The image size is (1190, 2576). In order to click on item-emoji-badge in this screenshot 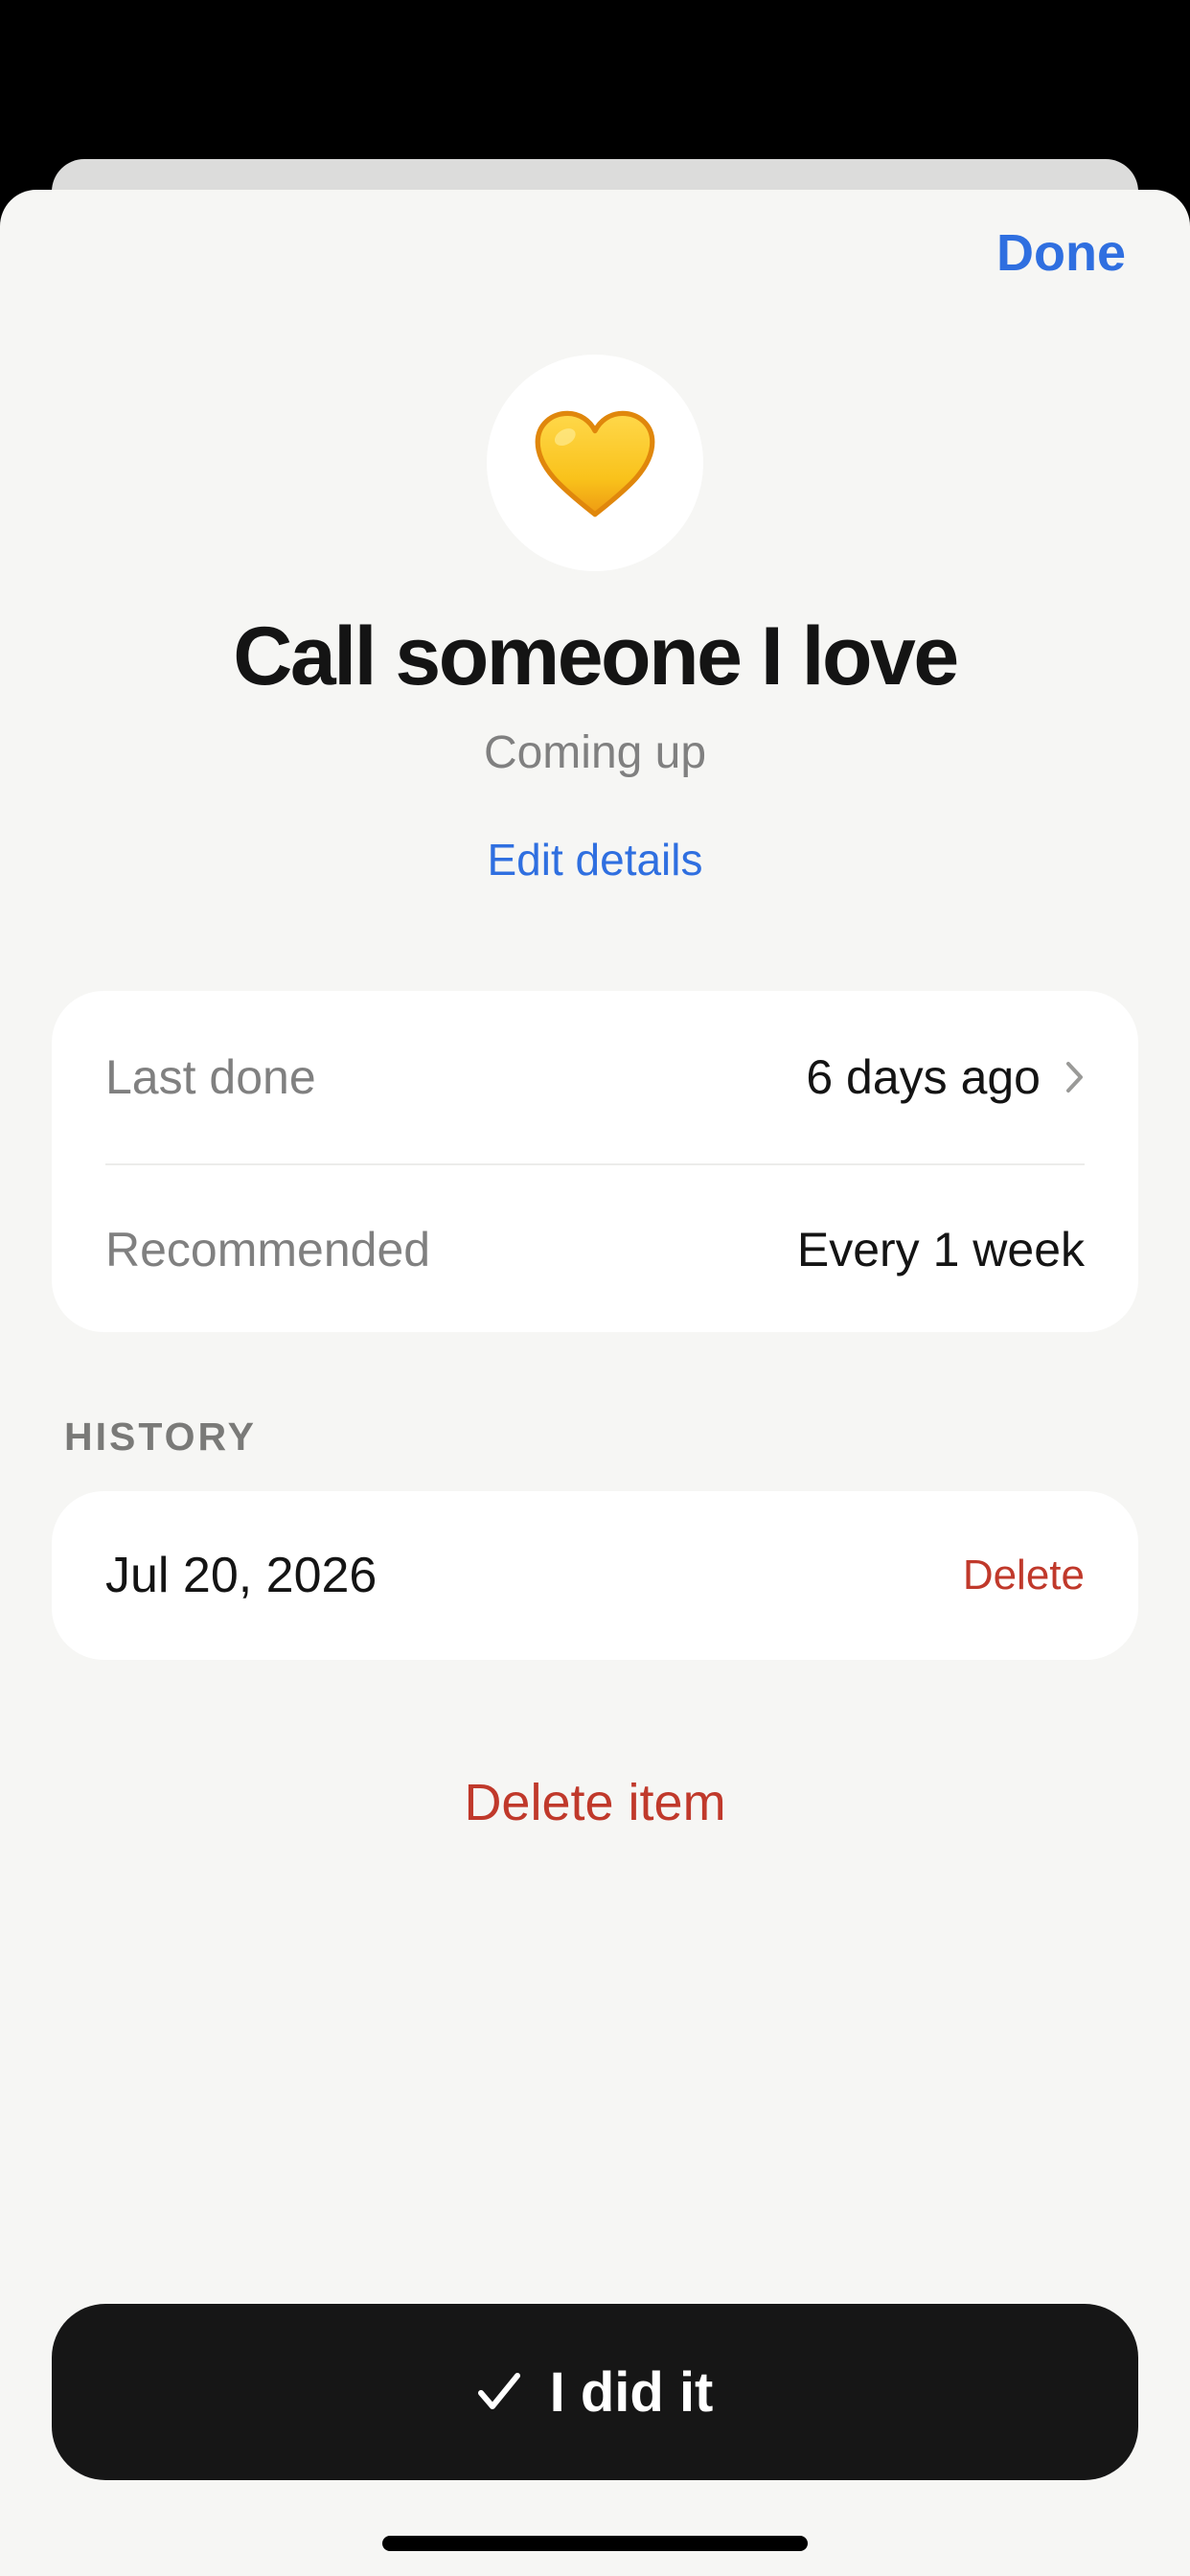, I will do `click(595, 463)`.